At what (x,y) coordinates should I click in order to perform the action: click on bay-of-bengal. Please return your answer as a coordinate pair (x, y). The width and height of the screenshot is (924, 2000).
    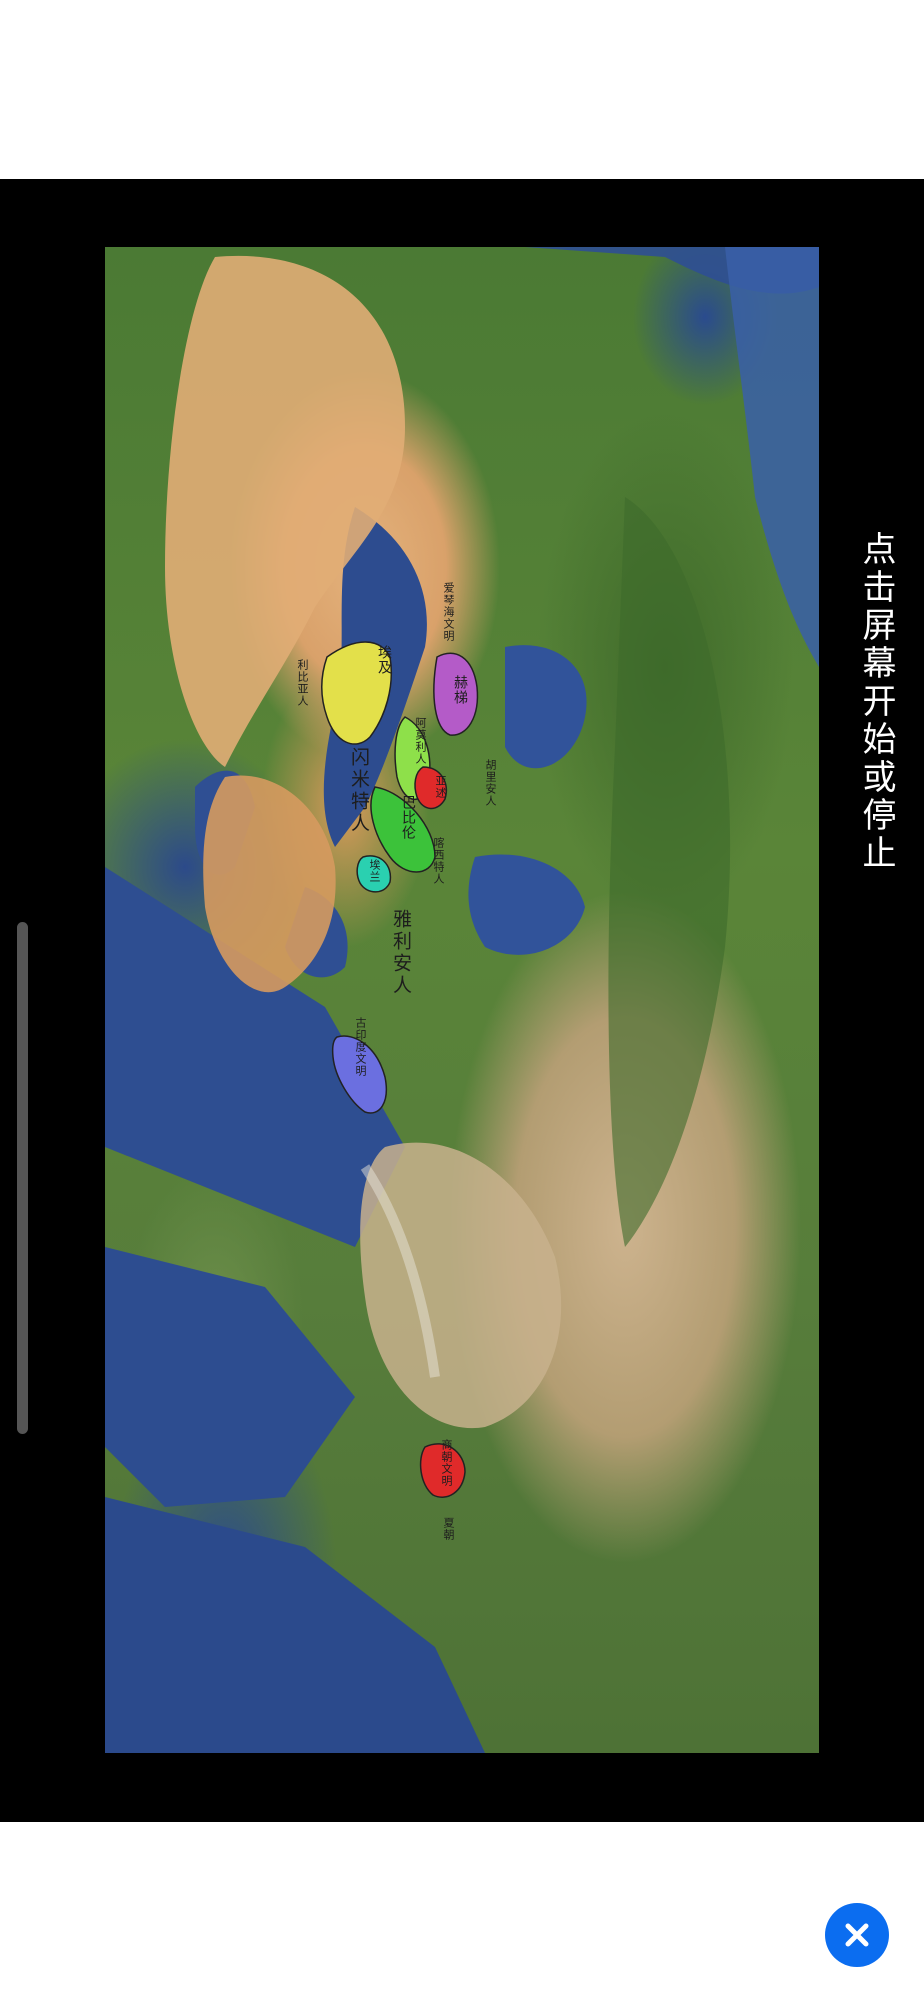
    Looking at the image, I should click on (230, 1377).